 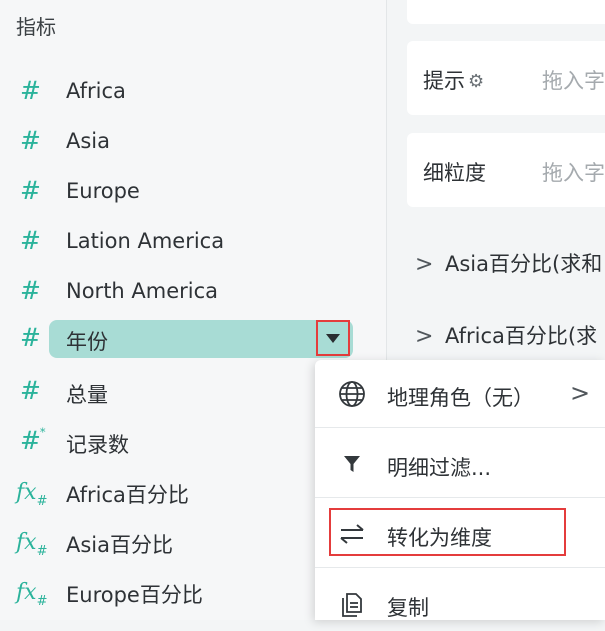 What do you see at coordinates (145, 241) in the screenshot?
I see `field-label: Lation America` at bounding box center [145, 241].